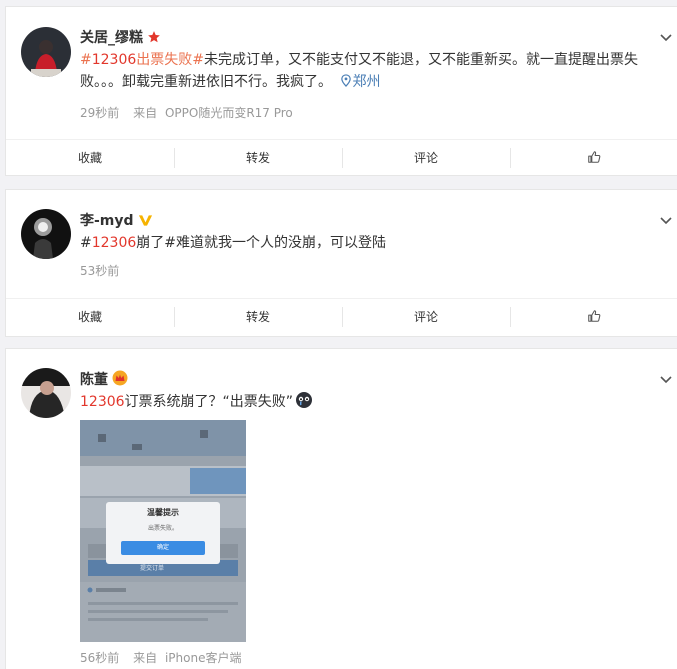  I want to click on topic-link: #12306出票失败#, so click(142, 60).